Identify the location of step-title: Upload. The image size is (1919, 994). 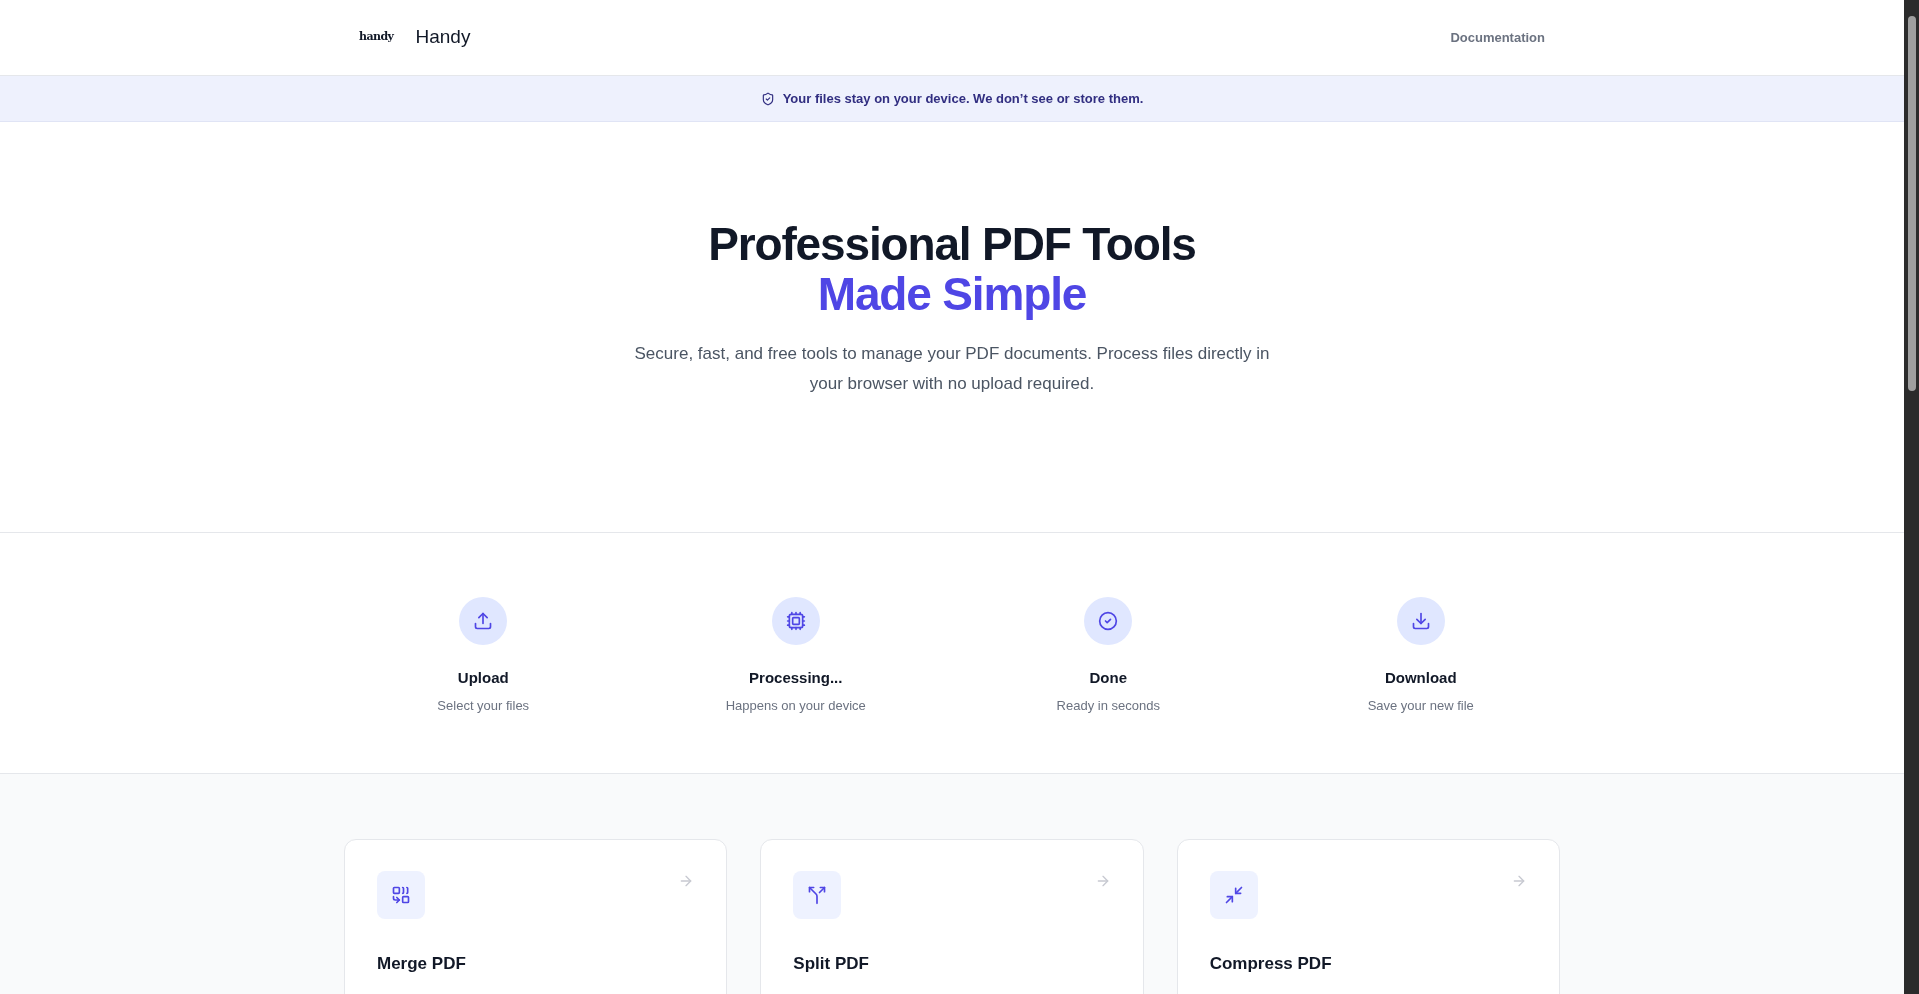
(483, 678).